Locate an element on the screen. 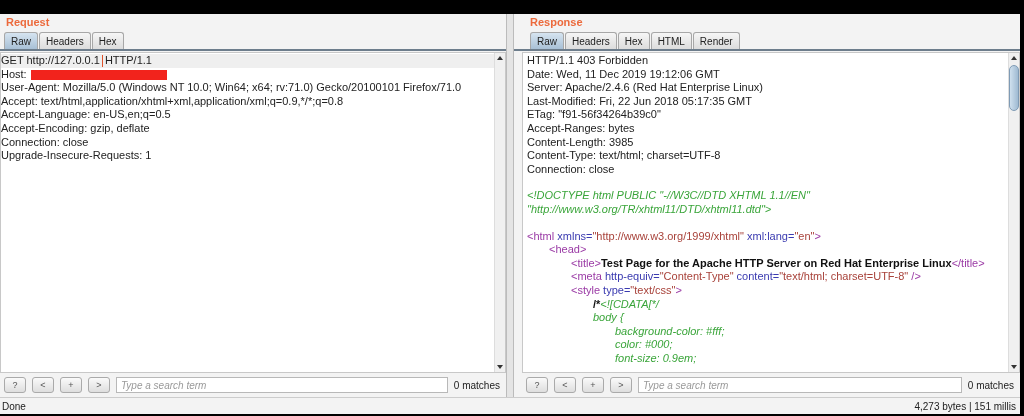 Image resolution: width=1024 pixels, height=416 pixels. code-line: Host: is located at coordinates (14, 73).